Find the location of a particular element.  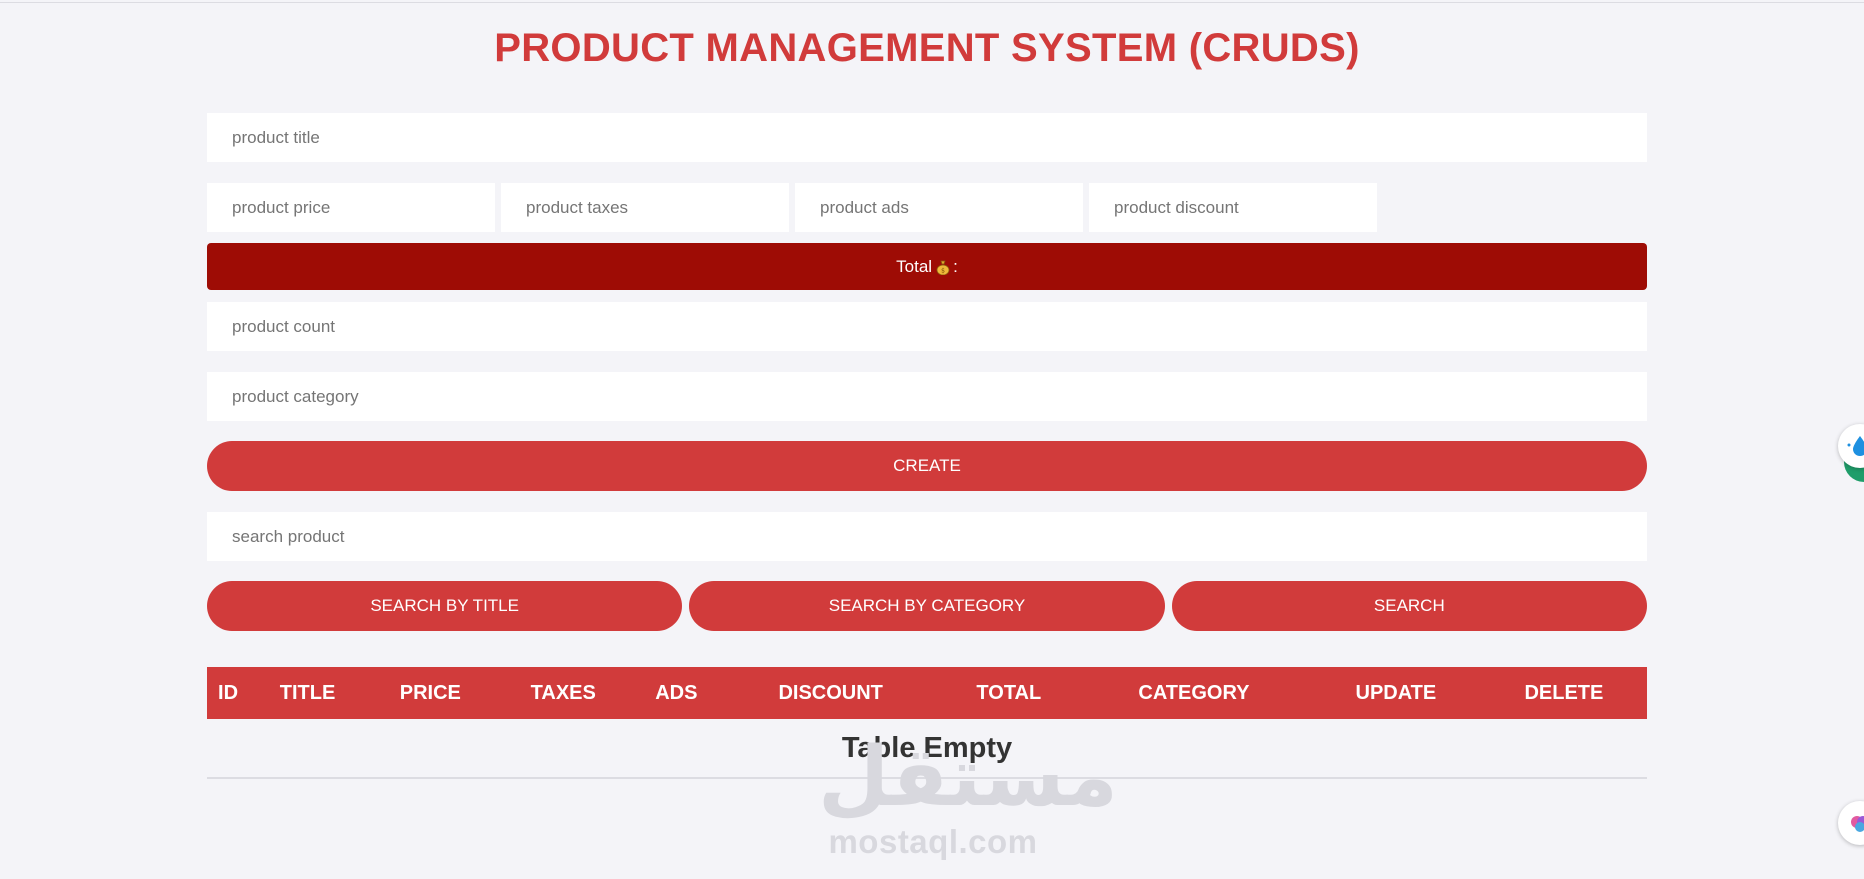

watermark-arabic: مستقل is located at coordinates (968, 777).